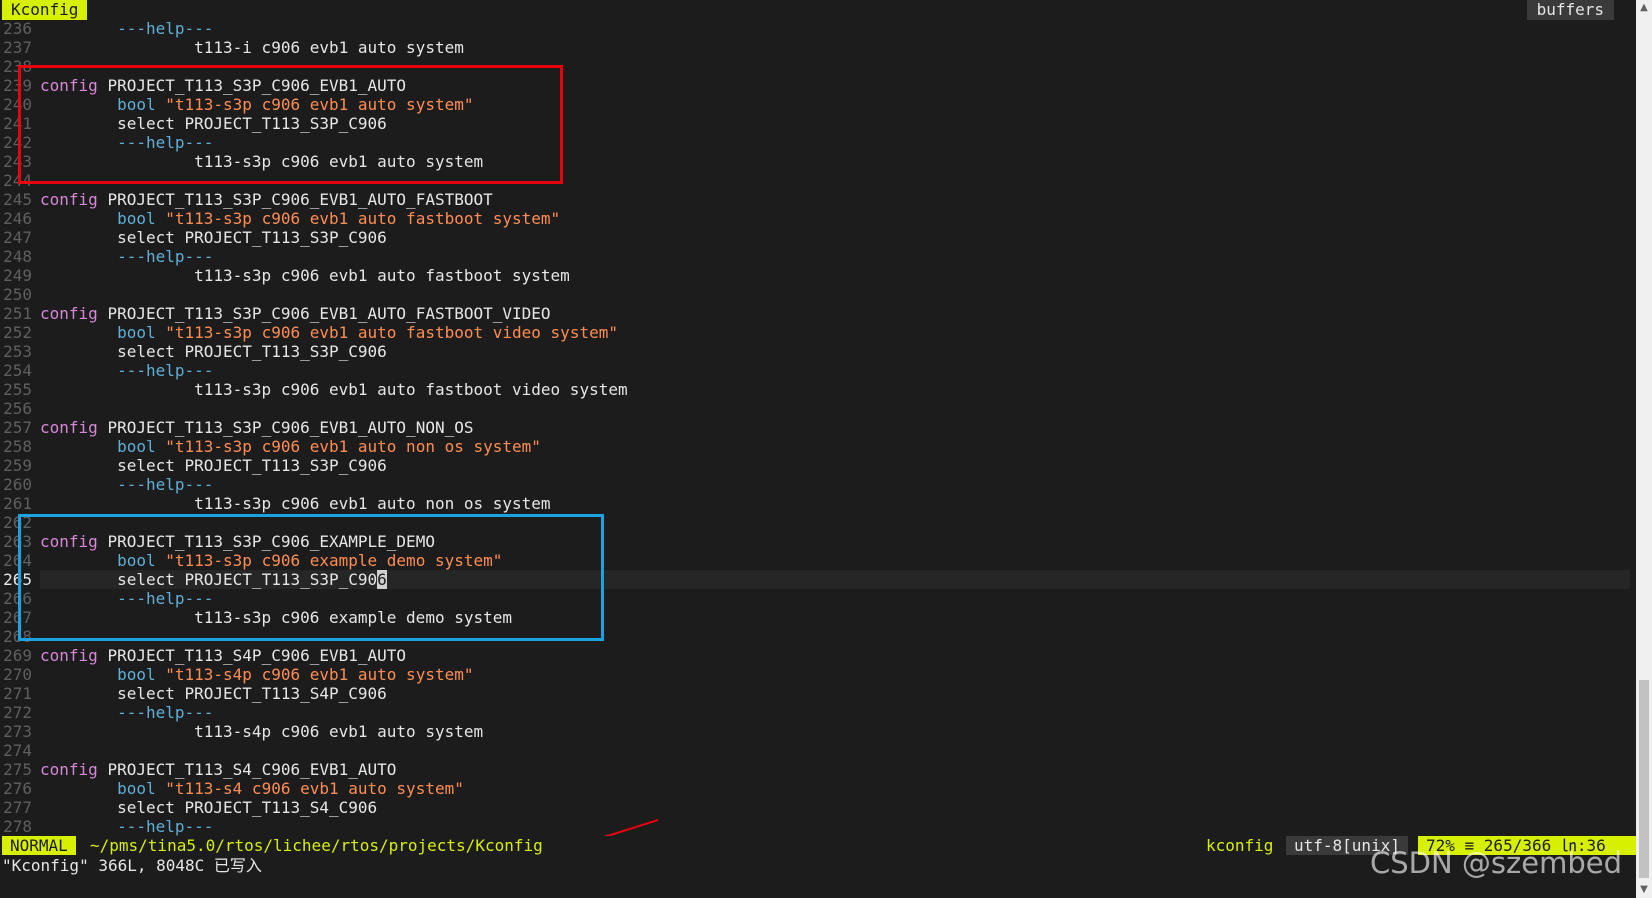 The width and height of the screenshot is (1652, 898). What do you see at coordinates (281, 807) in the screenshot?
I see `code-token: PROJECT_T113_S4_C906` at bounding box center [281, 807].